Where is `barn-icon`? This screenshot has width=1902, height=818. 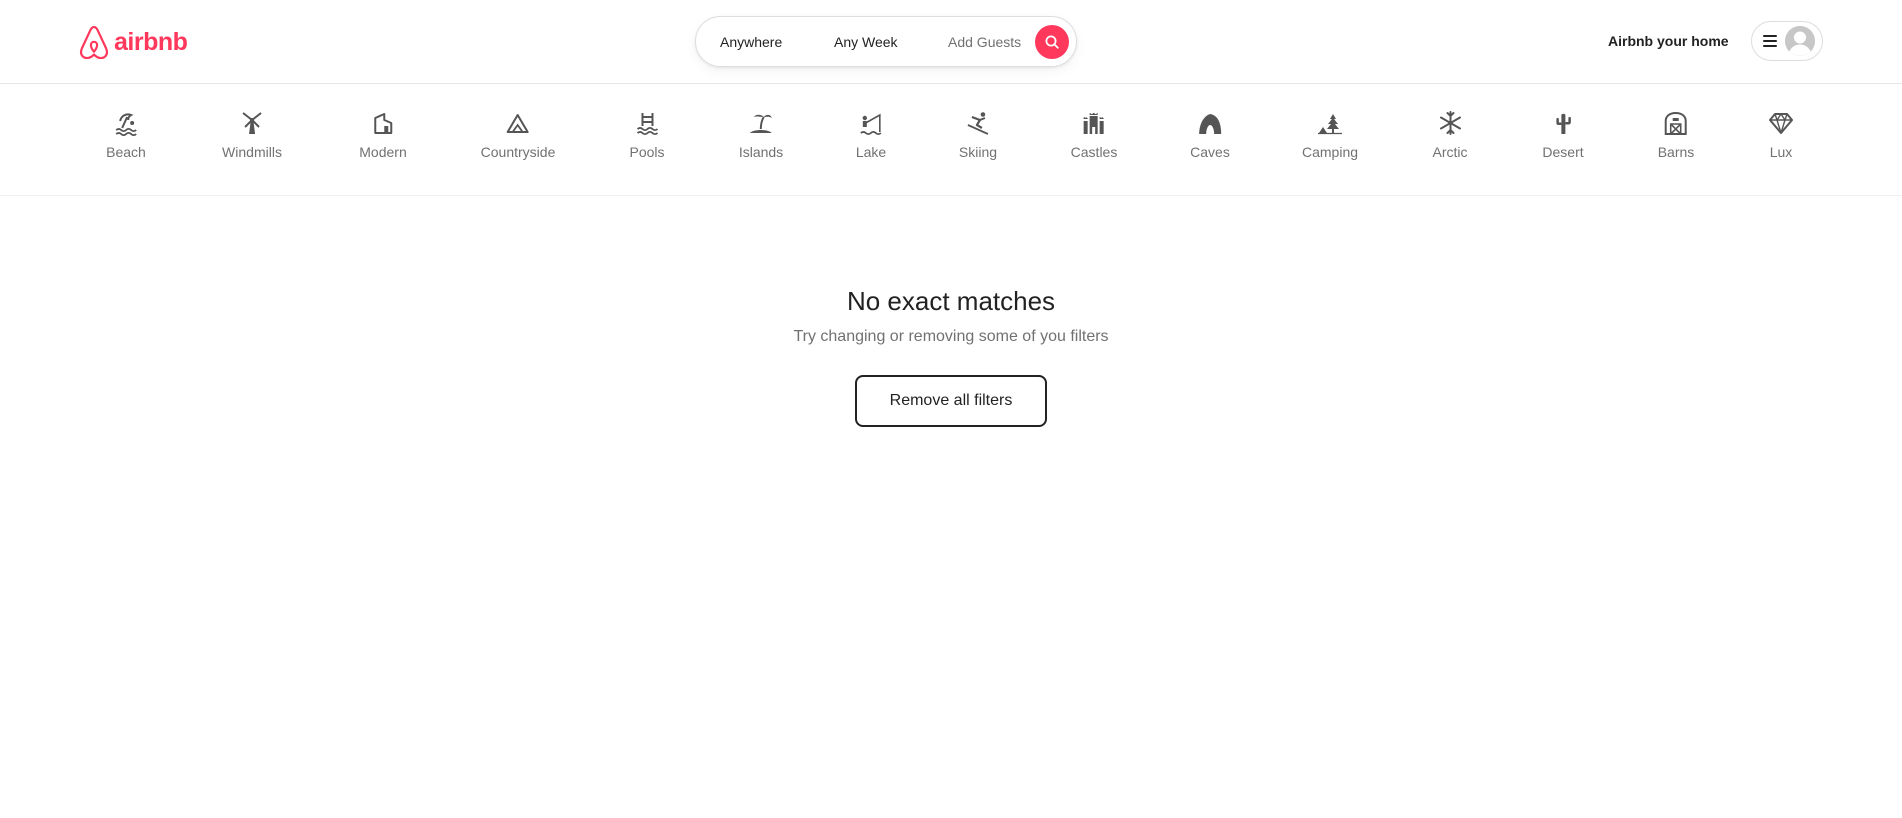
barn-icon is located at coordinates (1675, 123).